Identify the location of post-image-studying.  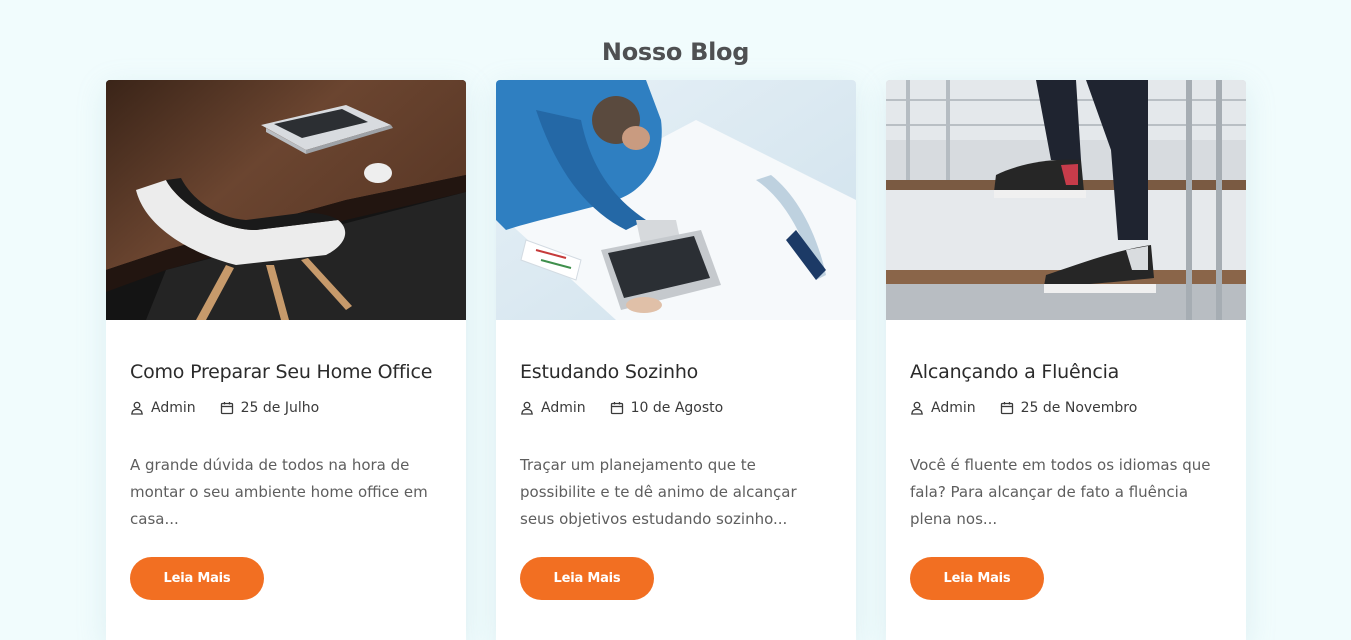
(676, 200).